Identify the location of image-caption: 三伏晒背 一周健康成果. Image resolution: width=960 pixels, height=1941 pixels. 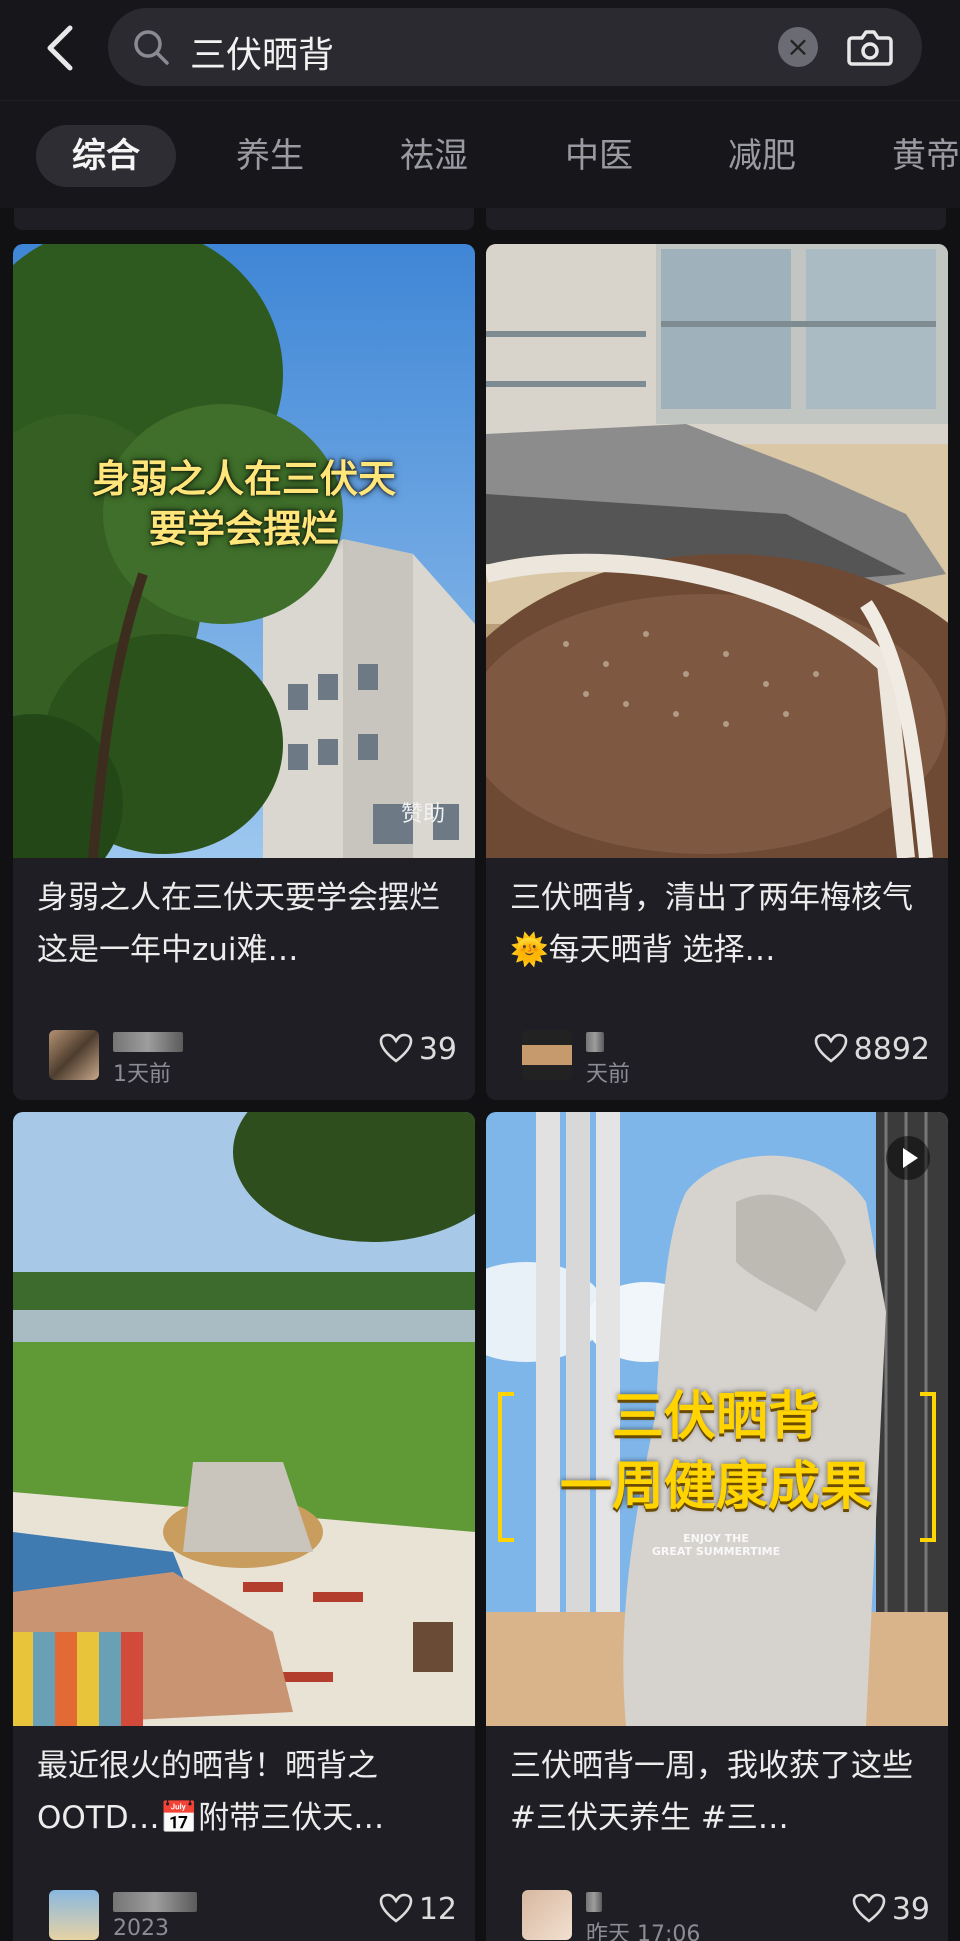
(715, 1452).